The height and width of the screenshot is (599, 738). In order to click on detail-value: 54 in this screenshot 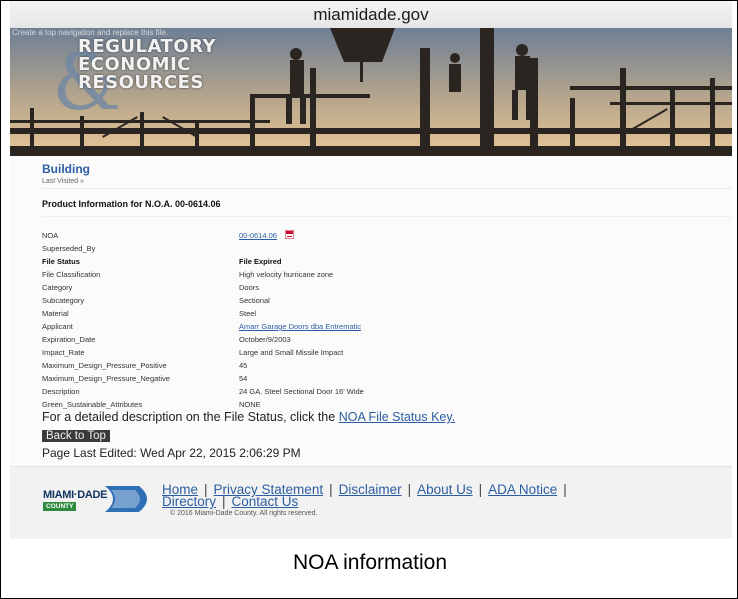, I will do `click(243, 378)`.